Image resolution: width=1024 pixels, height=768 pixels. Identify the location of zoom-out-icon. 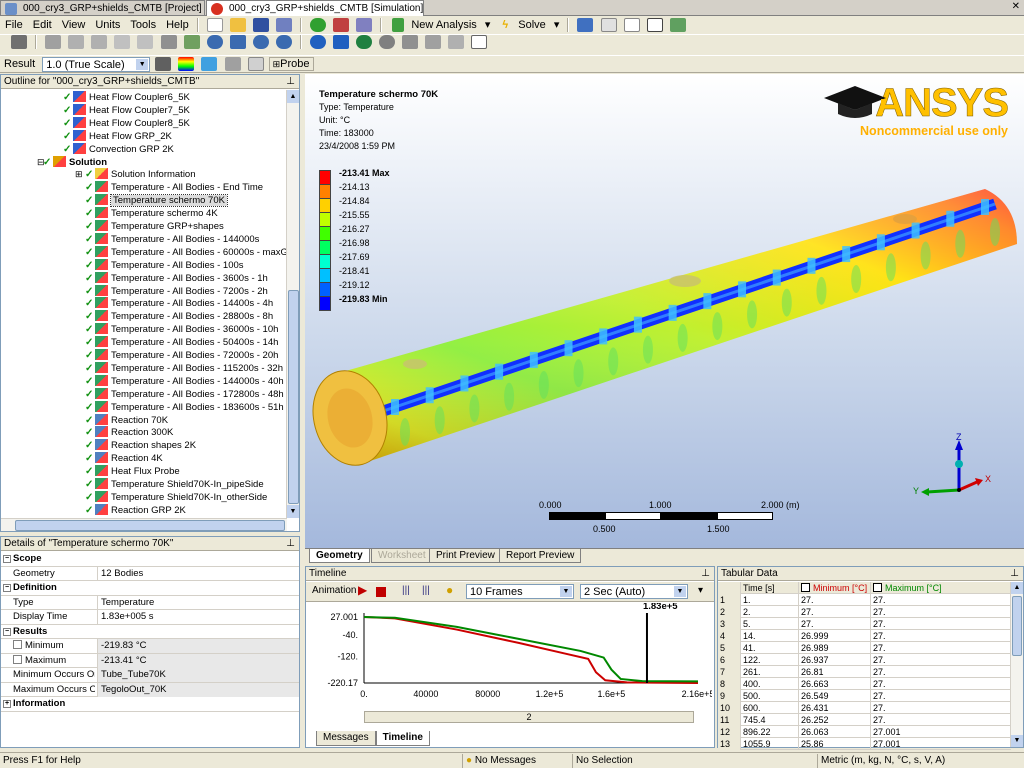
(387, 42).